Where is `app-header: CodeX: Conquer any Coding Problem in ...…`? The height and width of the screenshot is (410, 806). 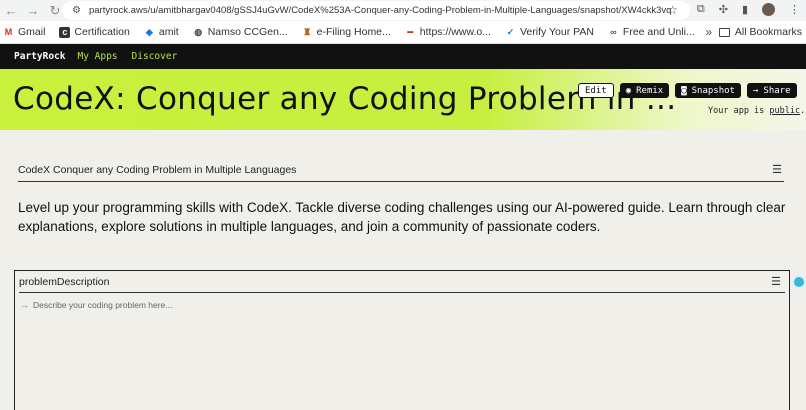 app-header: CodeX: Conquer any Coding Problem in ...… is located at coordinates (403, 99).